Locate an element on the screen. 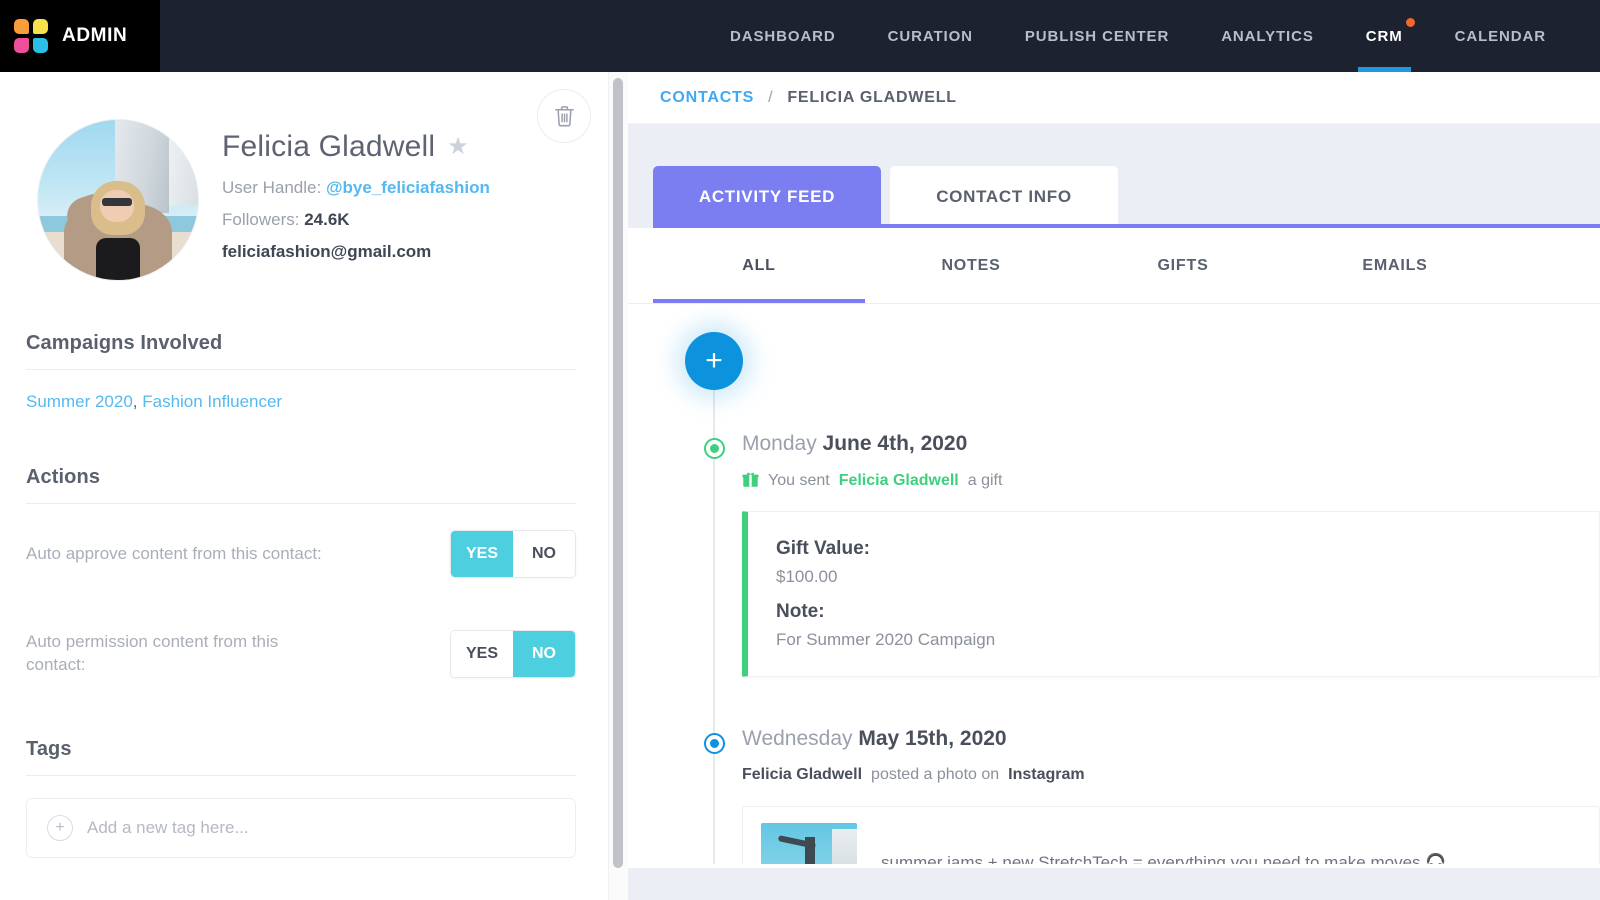  crm-notification-dot-icon is located at coordinates (1410, 22).